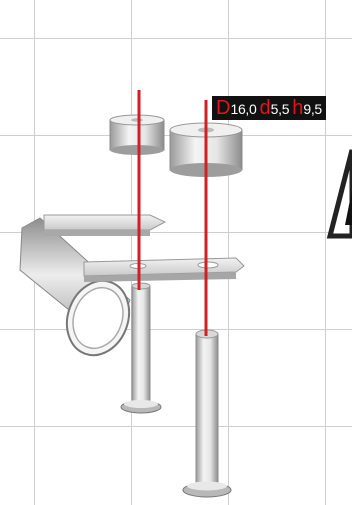 The height and width of the screenshot is (505, 352). I want to click on right-screw, so click(207, 413).